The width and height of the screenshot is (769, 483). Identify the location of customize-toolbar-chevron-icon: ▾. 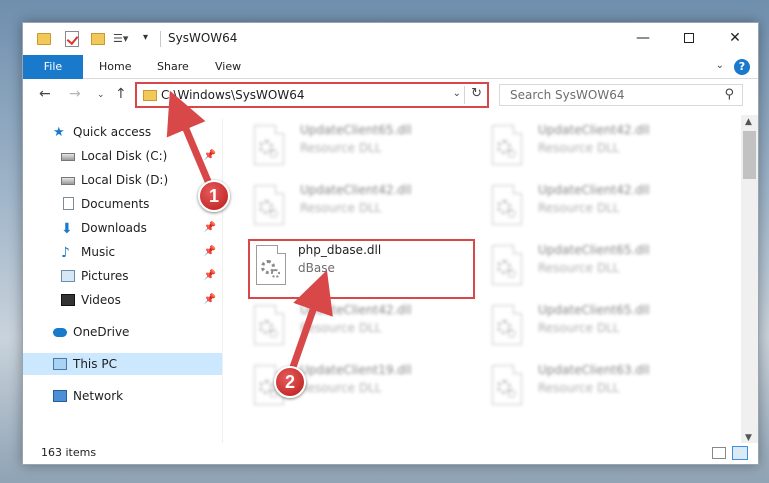
(145, 40).